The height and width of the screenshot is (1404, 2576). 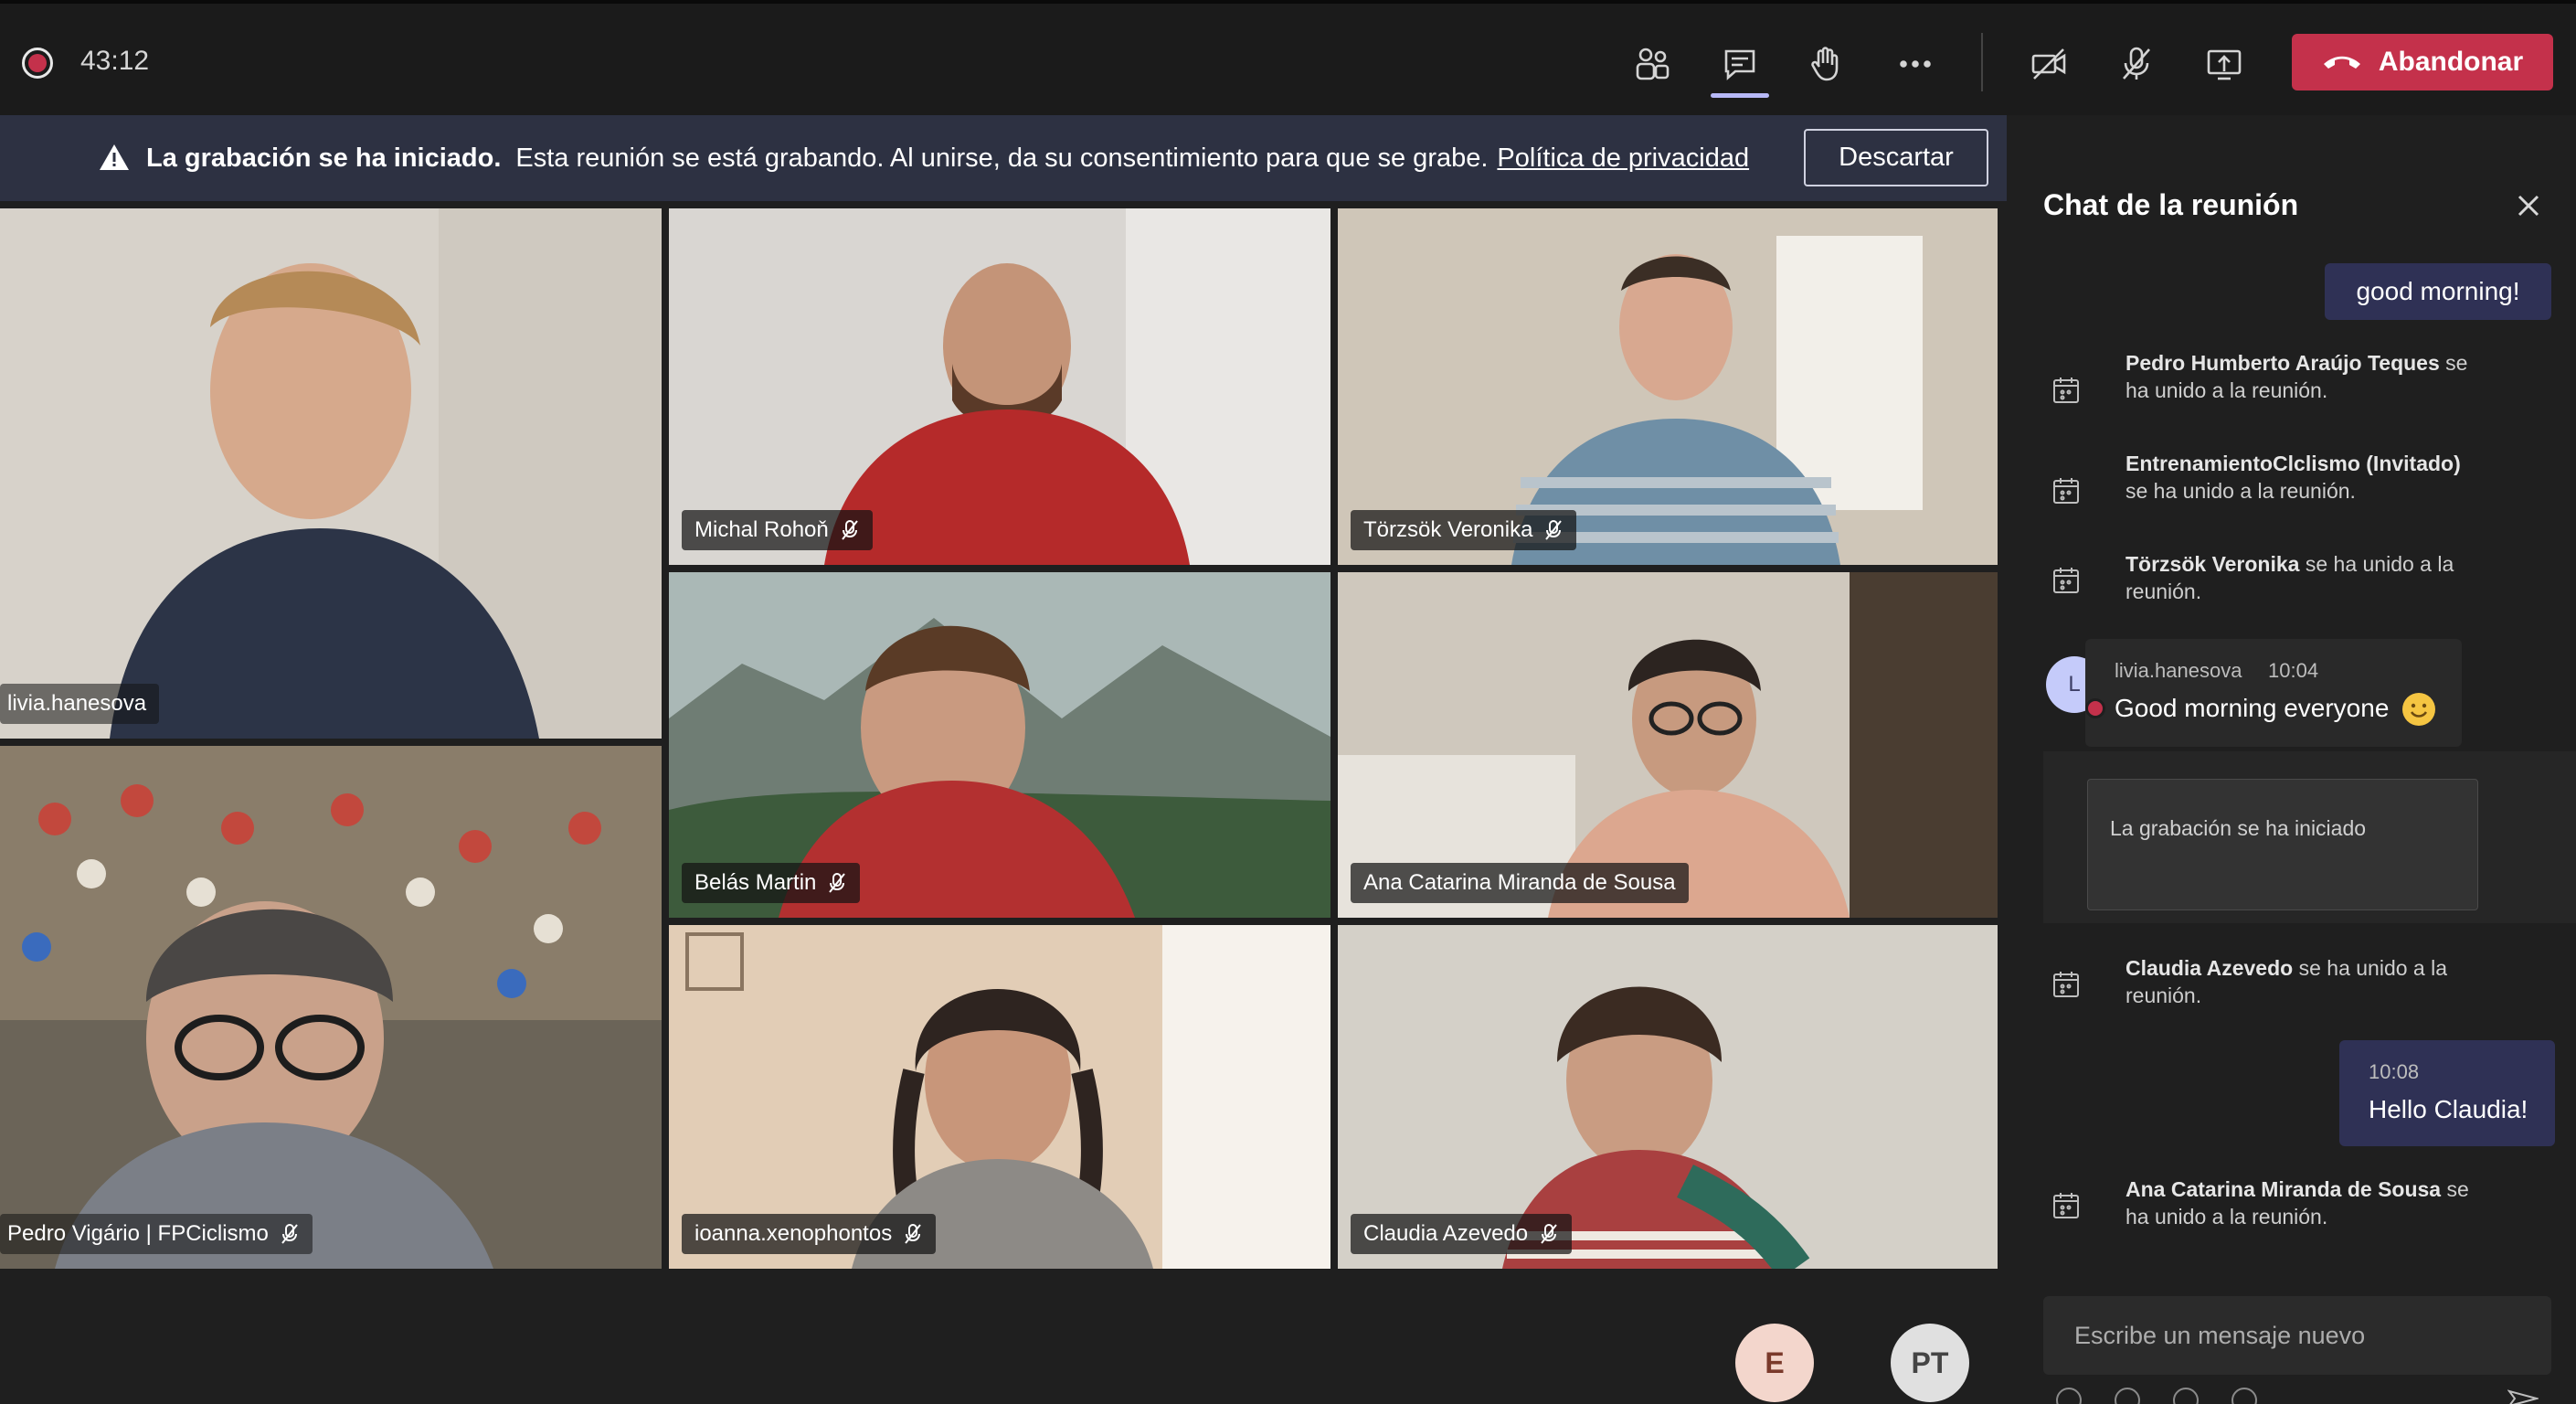 I want to click on participant-avatar: PT, so click(x=1930, y=1363).